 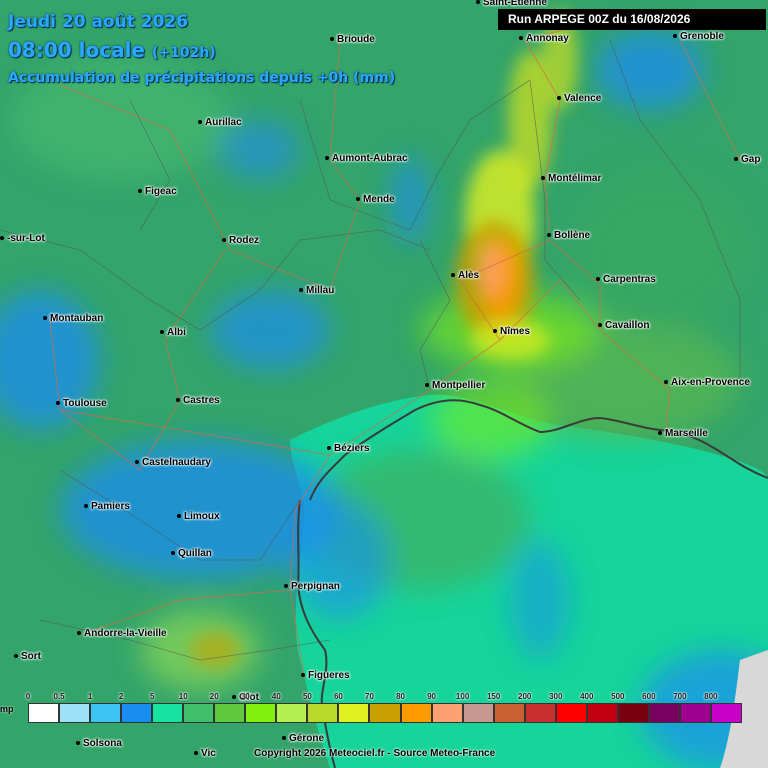 I want to click on legend-tick-label: 800, so click(x=711, y=696).